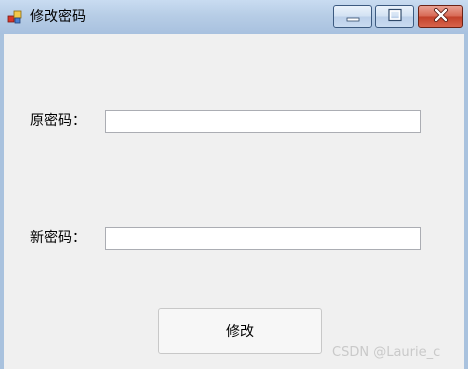 This screenshot has height=369, width=468. What do you see at coordinates (263, 121) in the screenshot?
I see `old-password-field` at bounding box center [263, 121].